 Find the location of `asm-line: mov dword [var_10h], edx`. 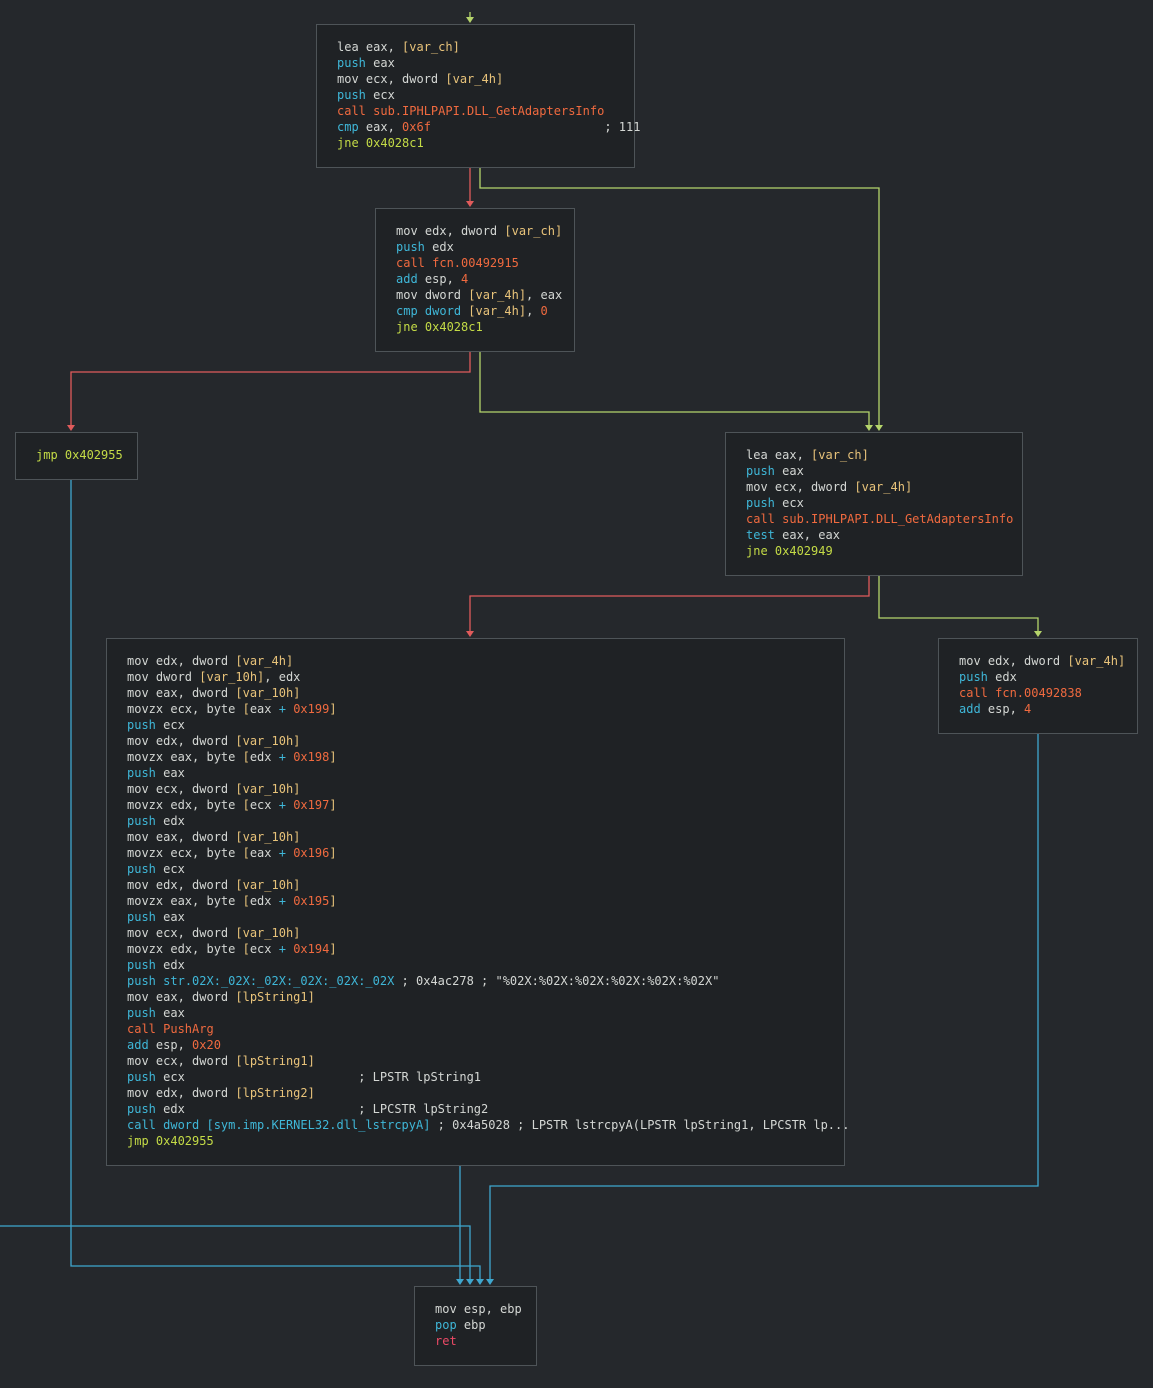

asm-line: mov dword [var_10h], edx is located at coordinates (488, 677).